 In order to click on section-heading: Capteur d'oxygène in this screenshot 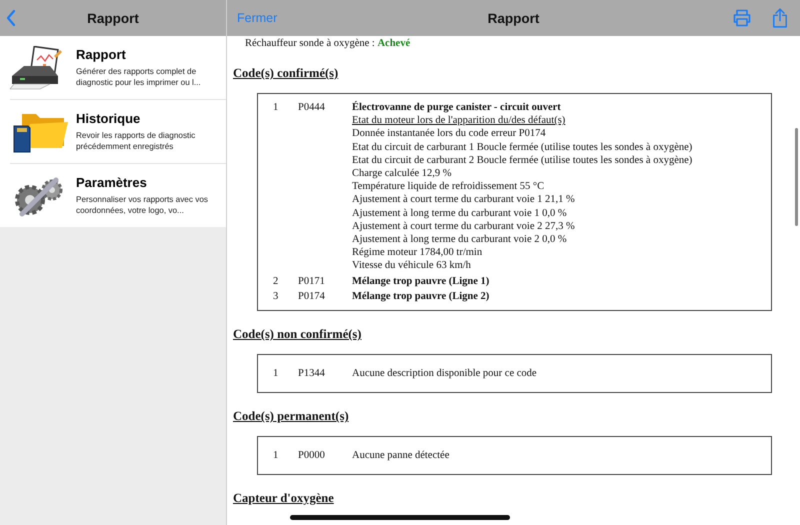, I will do `click(284, 498)`.